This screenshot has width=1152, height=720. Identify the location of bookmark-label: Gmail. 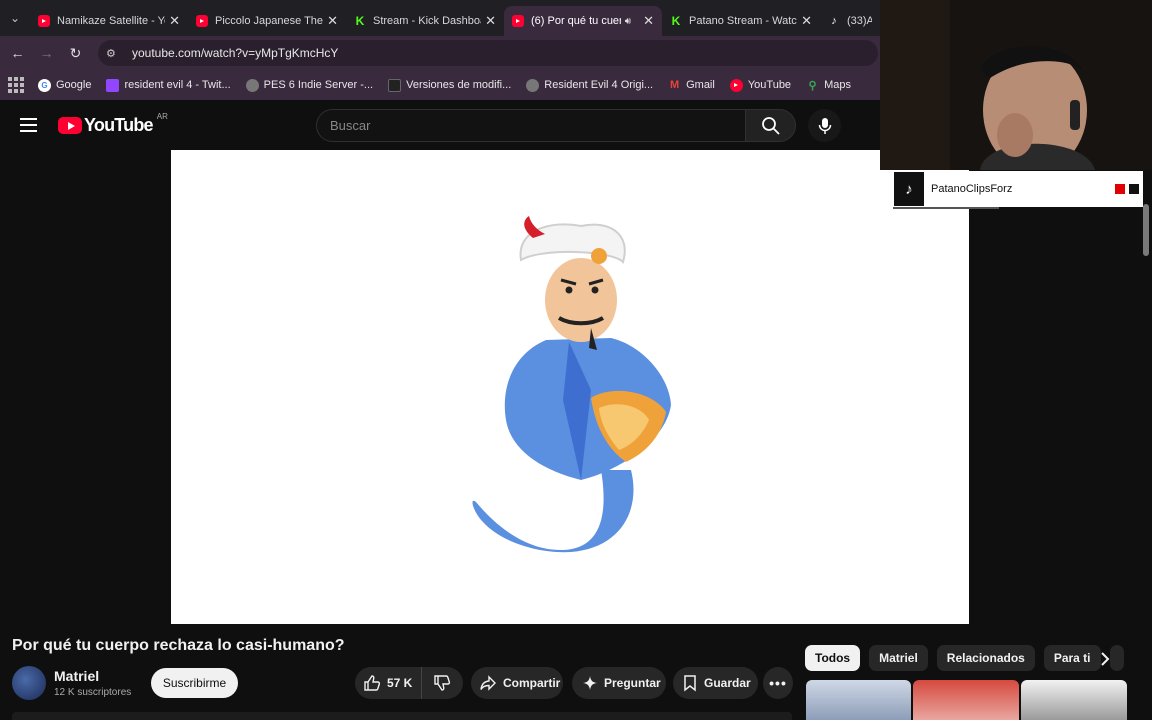
(700, 85).